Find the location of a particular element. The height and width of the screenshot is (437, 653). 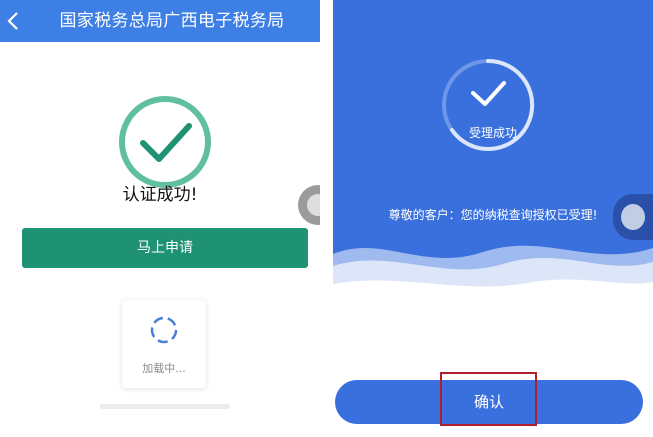

apply-now-button: 马上申请 is located at coordinates (165, 248).